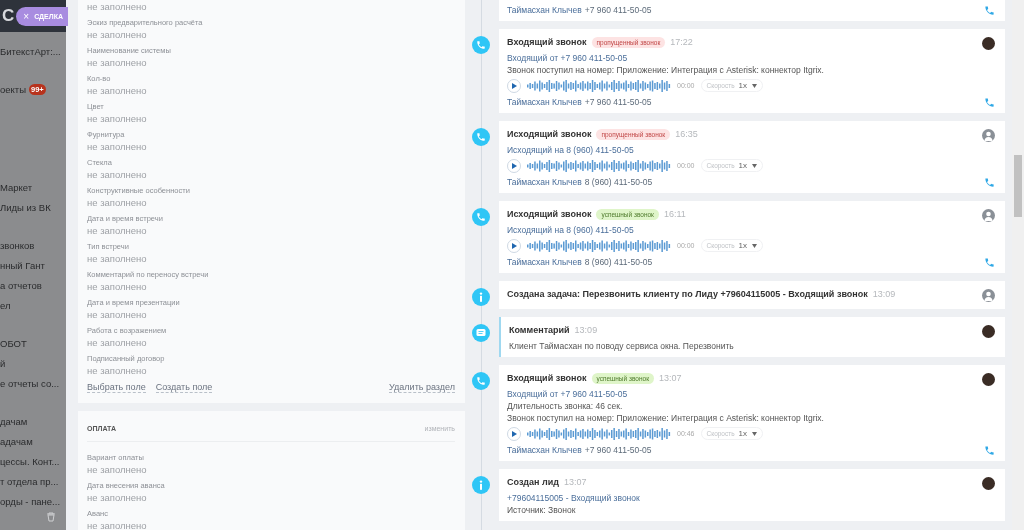 This screenshot has height=530, width=1024. Describe the element at coordinates (33, 441) in the screenshot. I see `sidebar-item: адачам` at that location.